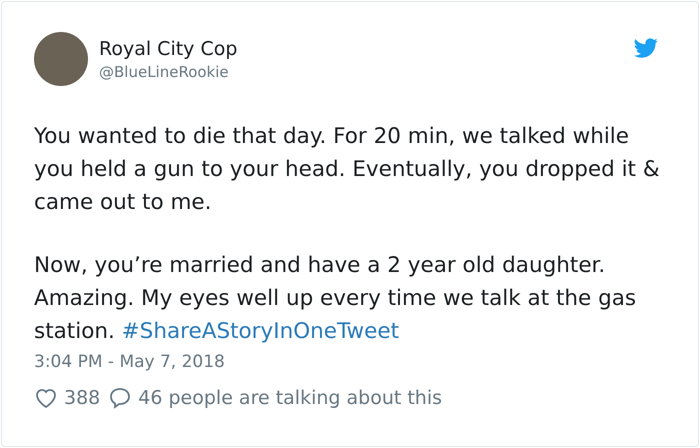  What do you see at coordinates (646, 48) in the screenshot?
I see `bird-icon` at bounding box center [646, 48].